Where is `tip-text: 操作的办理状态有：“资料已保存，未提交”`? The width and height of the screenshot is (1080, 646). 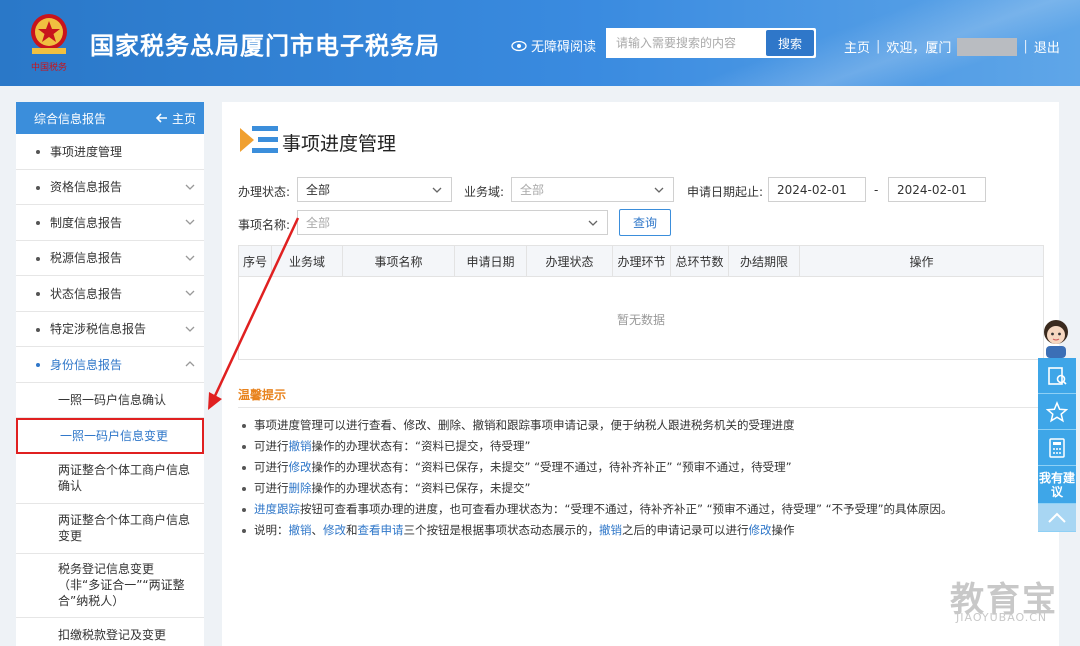
tip-text: 操作的办理状态有：“资料已保存，未提交” is located at coordinates (421, 488).